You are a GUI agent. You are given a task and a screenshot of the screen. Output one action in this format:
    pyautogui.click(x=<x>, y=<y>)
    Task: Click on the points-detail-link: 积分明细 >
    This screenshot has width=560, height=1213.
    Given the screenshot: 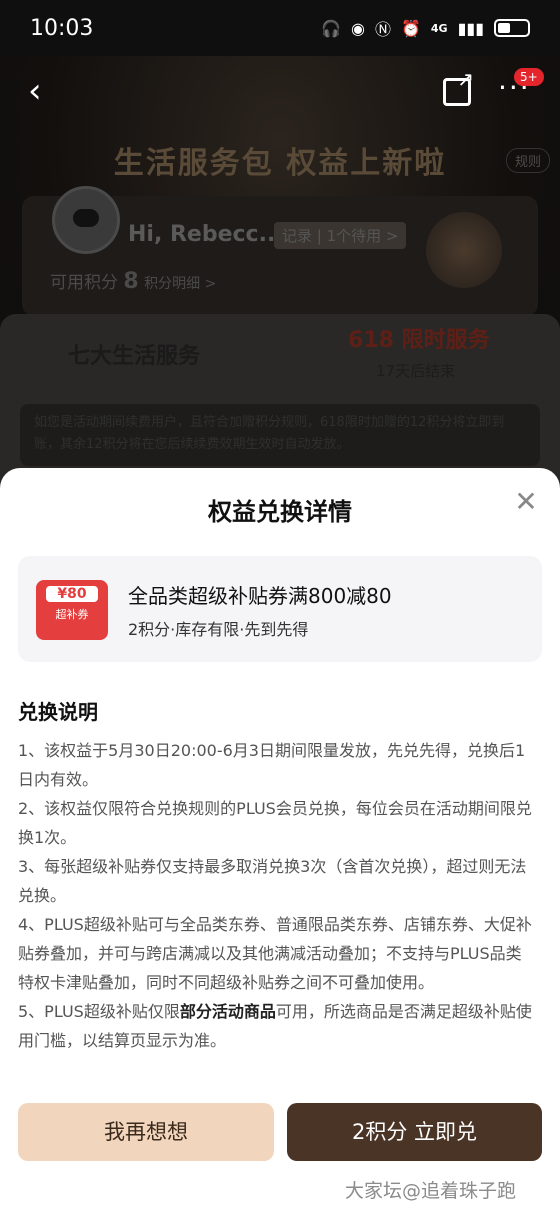 What is the action you would take?
    pyautogui.click(x=180, y=284)
    